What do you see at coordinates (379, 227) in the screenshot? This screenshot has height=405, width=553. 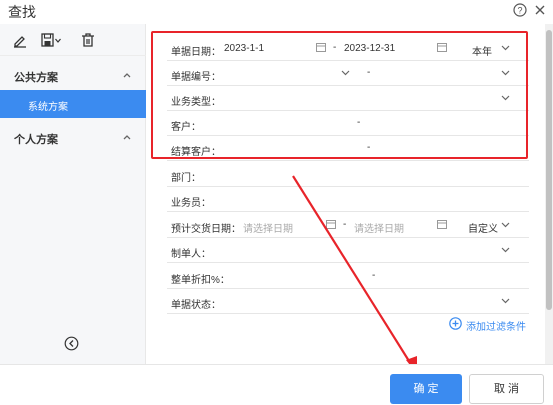 I see `delivery-date-end: 请选择日期` at bounding box center [379, 227].